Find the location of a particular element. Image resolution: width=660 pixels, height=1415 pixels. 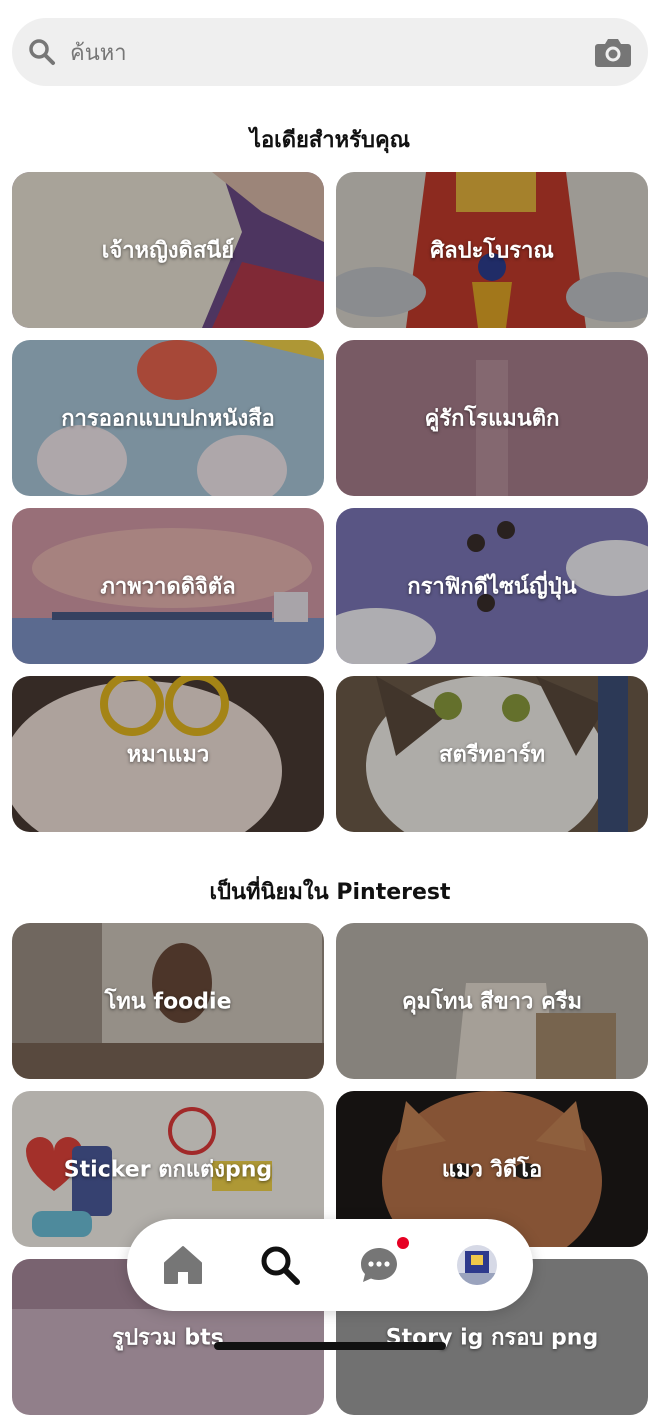

ideas-section-title: ไอเดียสำหรับคุณ is located at coordinates (330, 140).